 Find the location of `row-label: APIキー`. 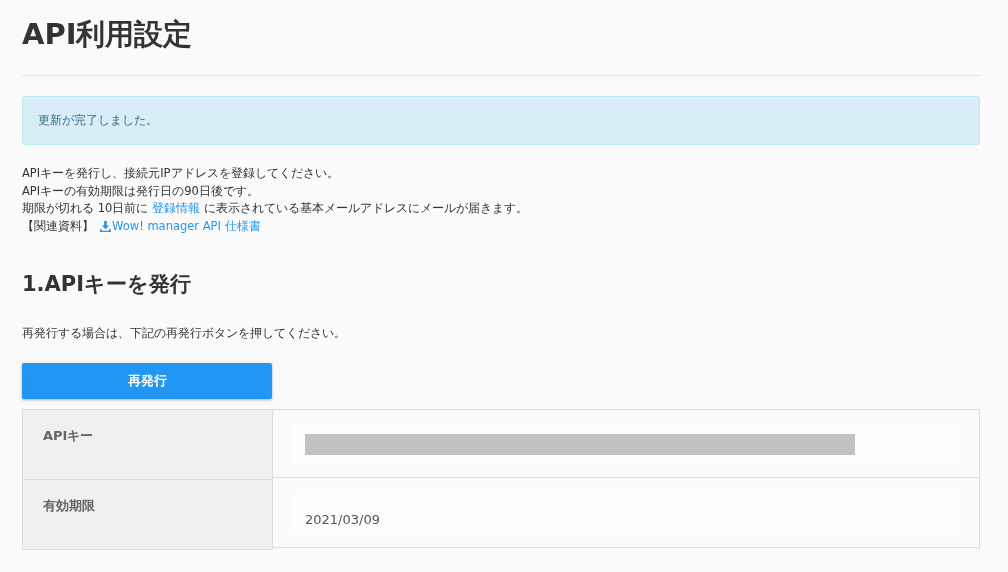

row-label: APIキー is located at coordinates (148, 445).